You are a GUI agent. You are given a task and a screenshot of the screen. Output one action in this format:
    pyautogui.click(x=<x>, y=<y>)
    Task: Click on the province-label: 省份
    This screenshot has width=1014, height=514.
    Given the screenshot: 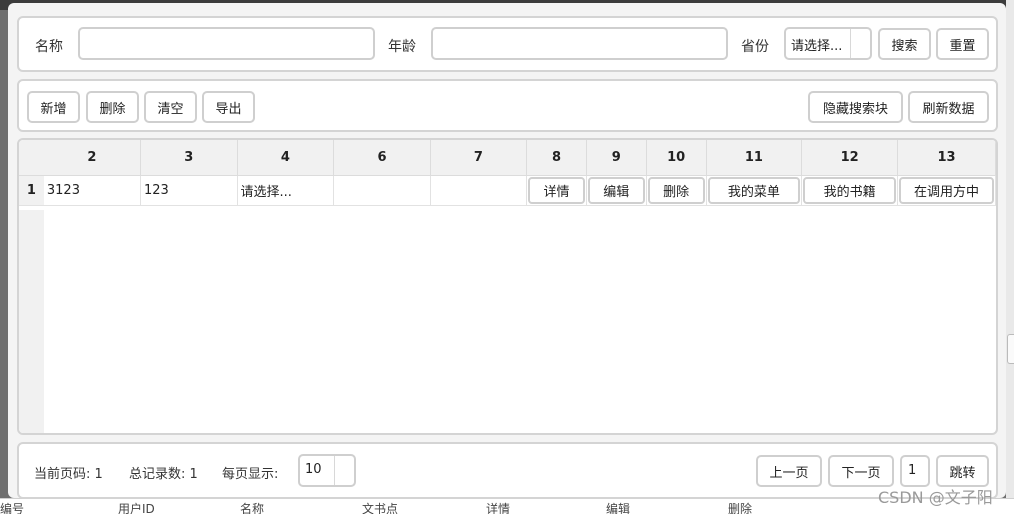 What is the action you would take?
    pyautogui.click(x=755, y=47)
    